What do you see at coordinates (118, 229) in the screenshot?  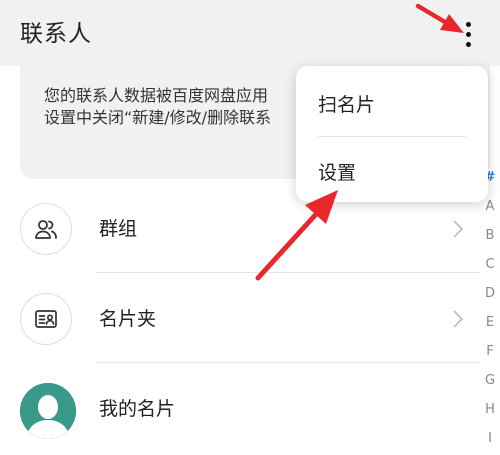 I see `list-item-label: 群组` at bounding box center [118, 229].